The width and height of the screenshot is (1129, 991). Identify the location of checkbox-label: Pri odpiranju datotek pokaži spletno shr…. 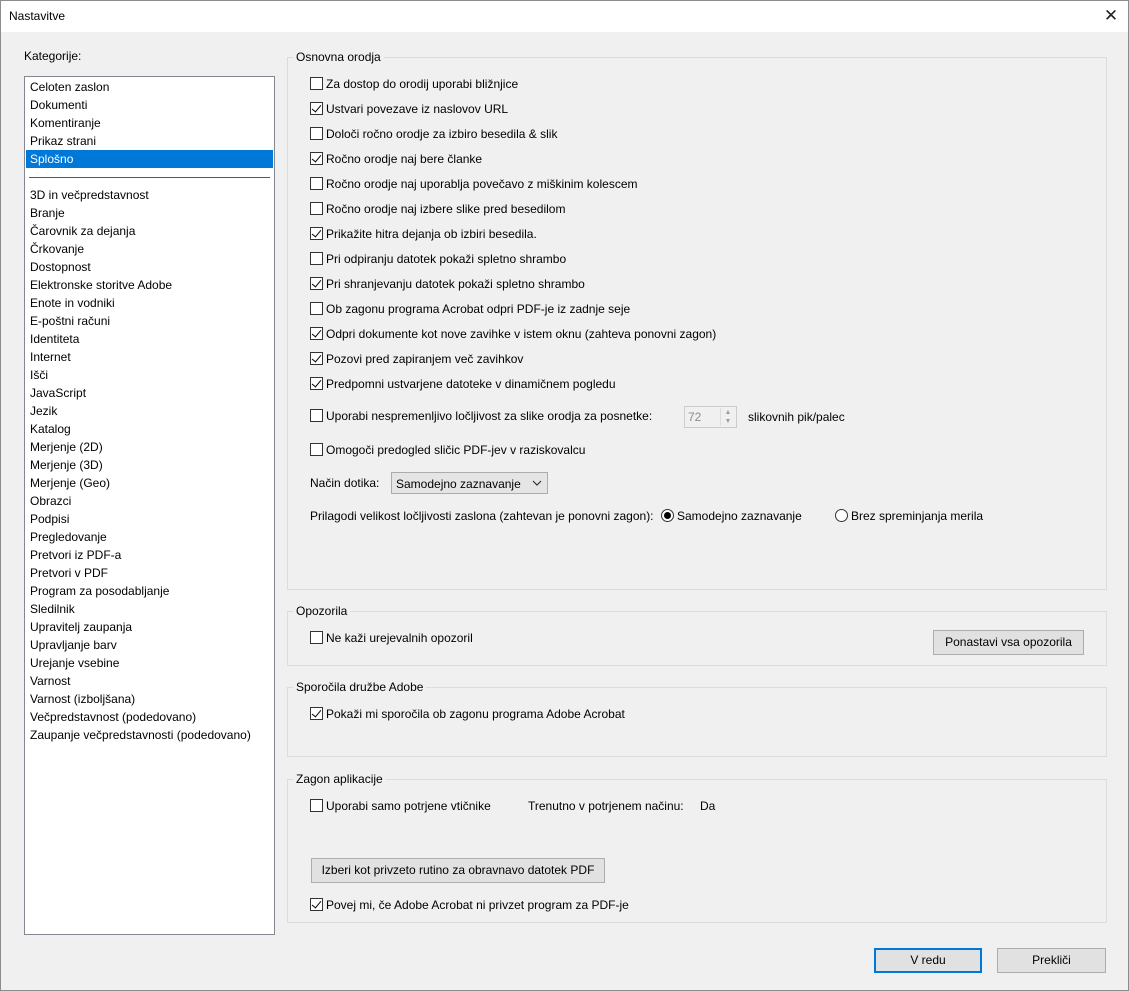
(446, 259).